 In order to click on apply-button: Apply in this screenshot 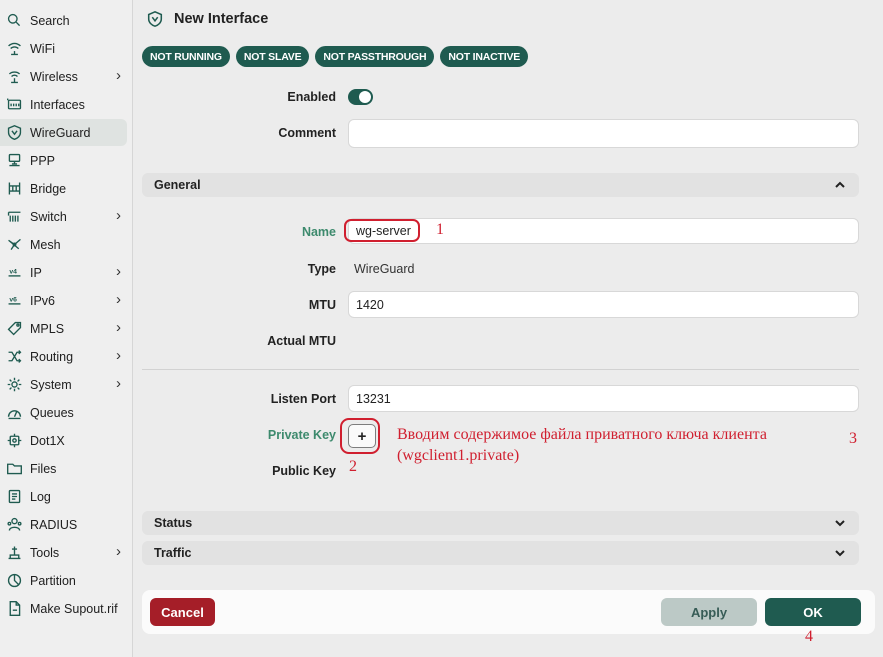, I will do `click(709, 612)`.